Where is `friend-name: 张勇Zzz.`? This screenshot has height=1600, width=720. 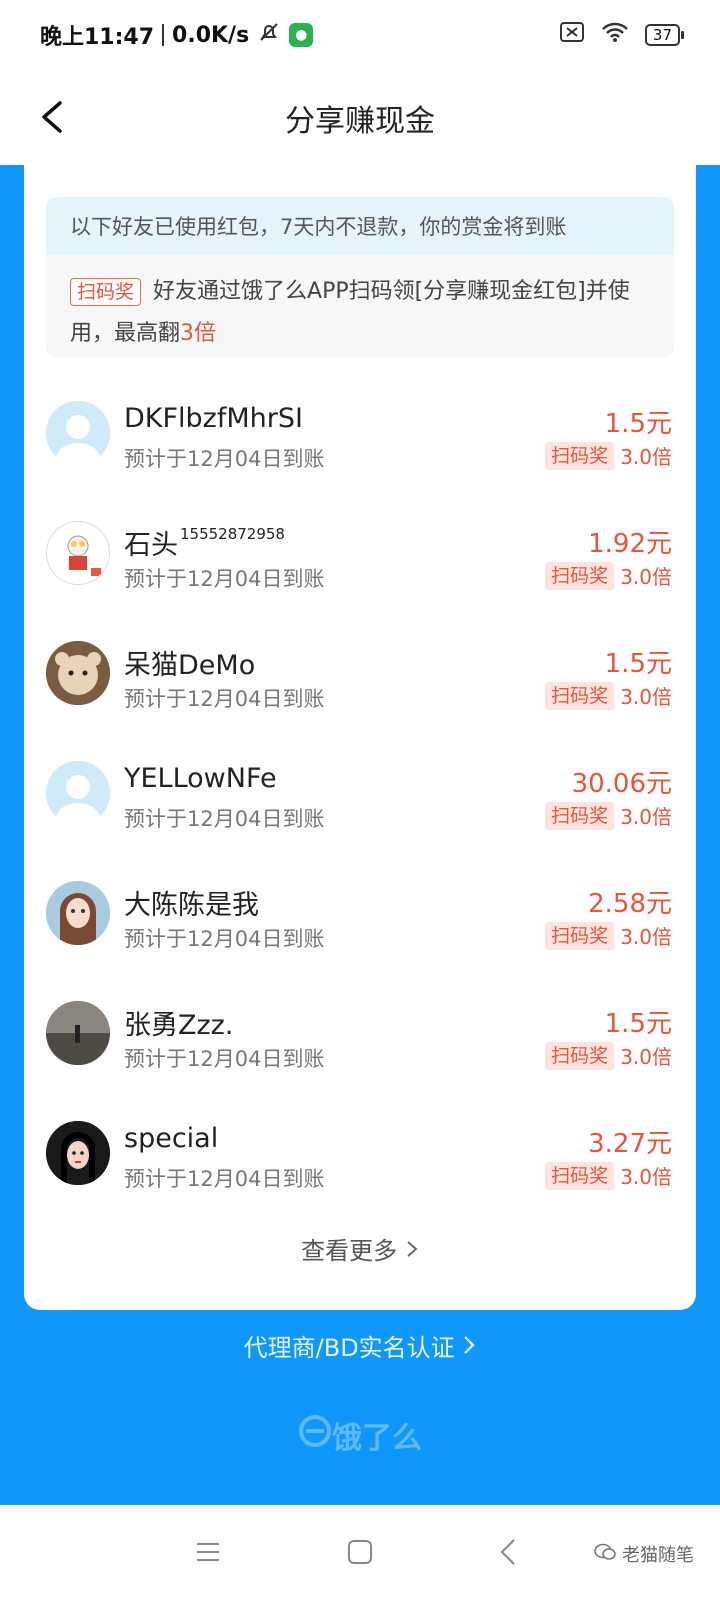
friend-name: 张勇Zzz. is located at coordinates (178, 1022).